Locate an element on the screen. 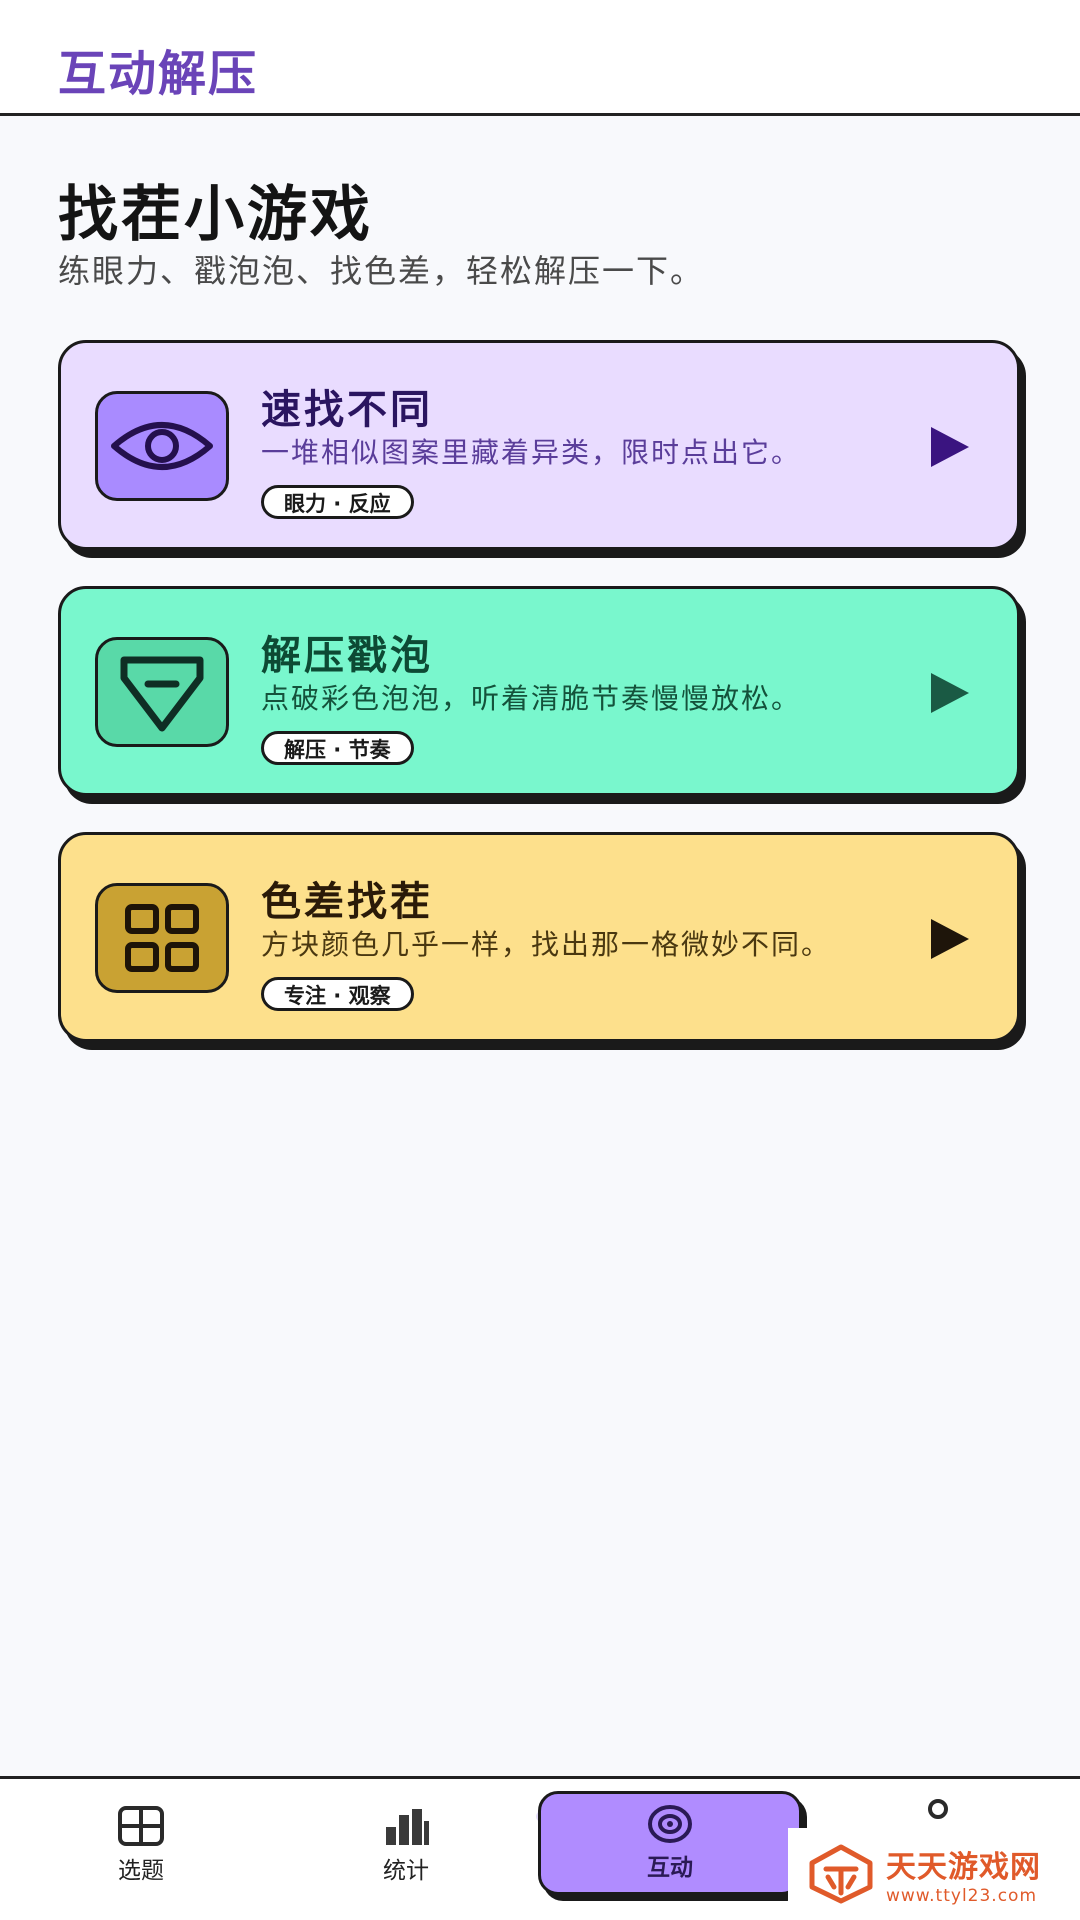  nav-item-interactive-active: 互动 is located at coordinates (670, 1843).